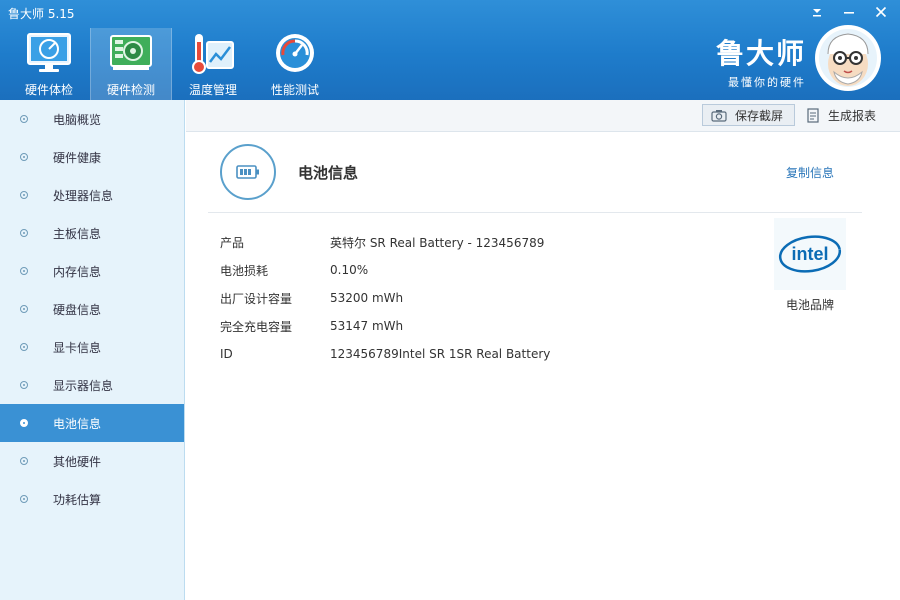  What do you see at coordinates (77, 271) in the screenshot?
I see `sidebar-item-label: 内存信息` at bounding box center [77, 271].